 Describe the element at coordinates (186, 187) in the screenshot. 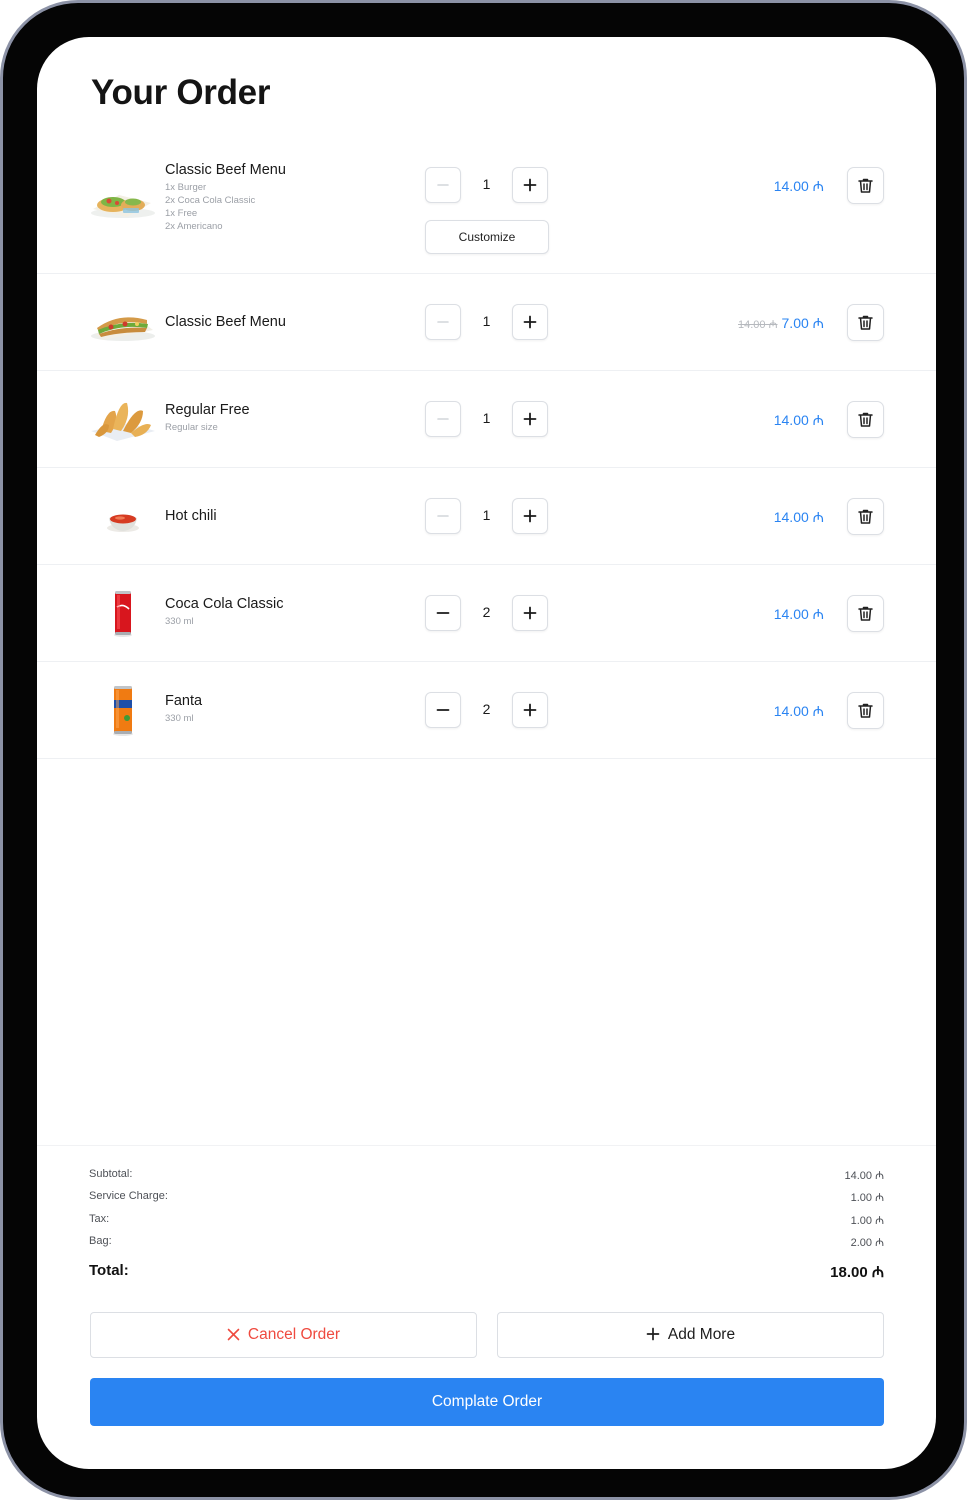

I see `item-detail: 1x Burger` at that location.